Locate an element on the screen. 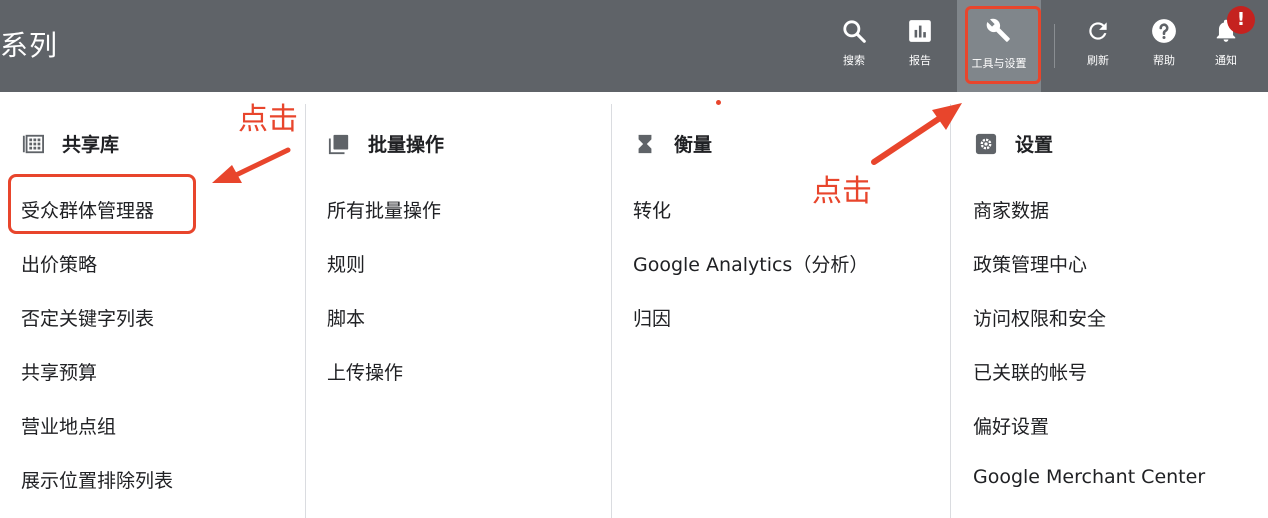 This screenshot has height=518, width=1268. menu-item-google-analytics: Google Analytics（分析） is located at coordinates (750, 263).